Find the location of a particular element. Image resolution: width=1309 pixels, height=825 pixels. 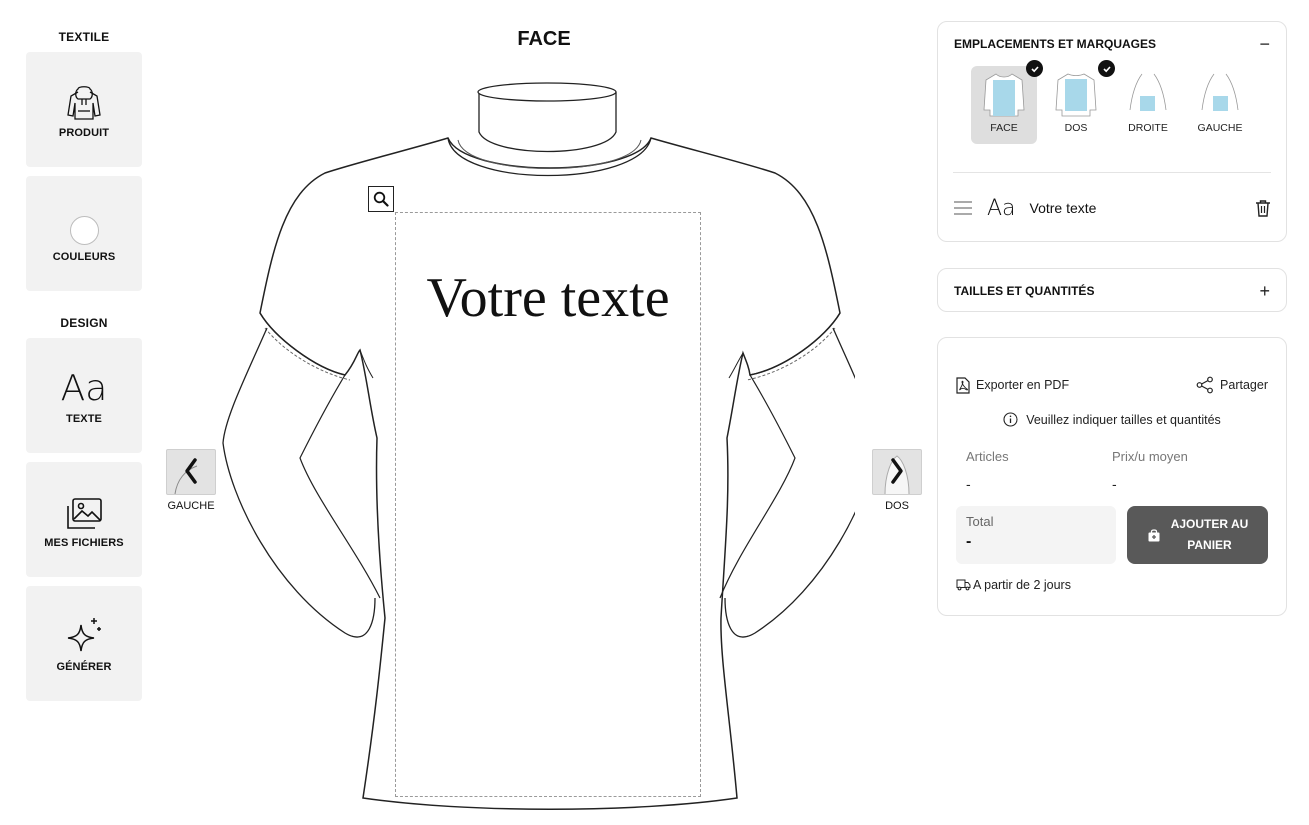

total-box: Total - is located at coordinates (1036, 535).